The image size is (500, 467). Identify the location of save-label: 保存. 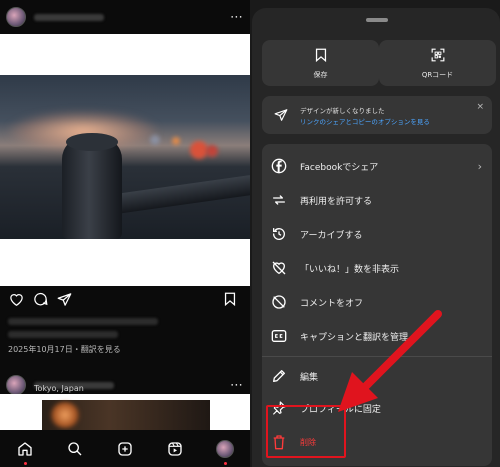
(320, 74).